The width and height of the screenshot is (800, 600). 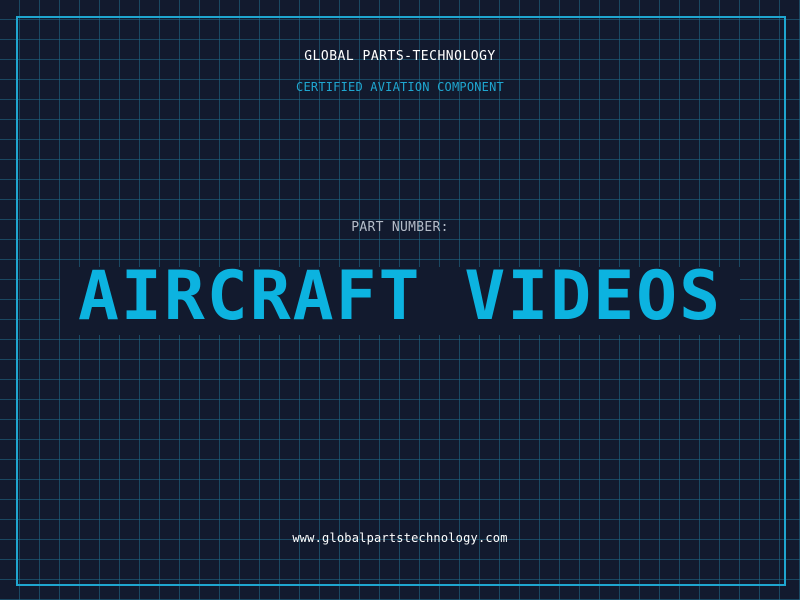 What do you see at coordinates (400, 227) in the screenshot?
I see `part-number-label: PART NUMBER:` at bounding box center [400, 227].